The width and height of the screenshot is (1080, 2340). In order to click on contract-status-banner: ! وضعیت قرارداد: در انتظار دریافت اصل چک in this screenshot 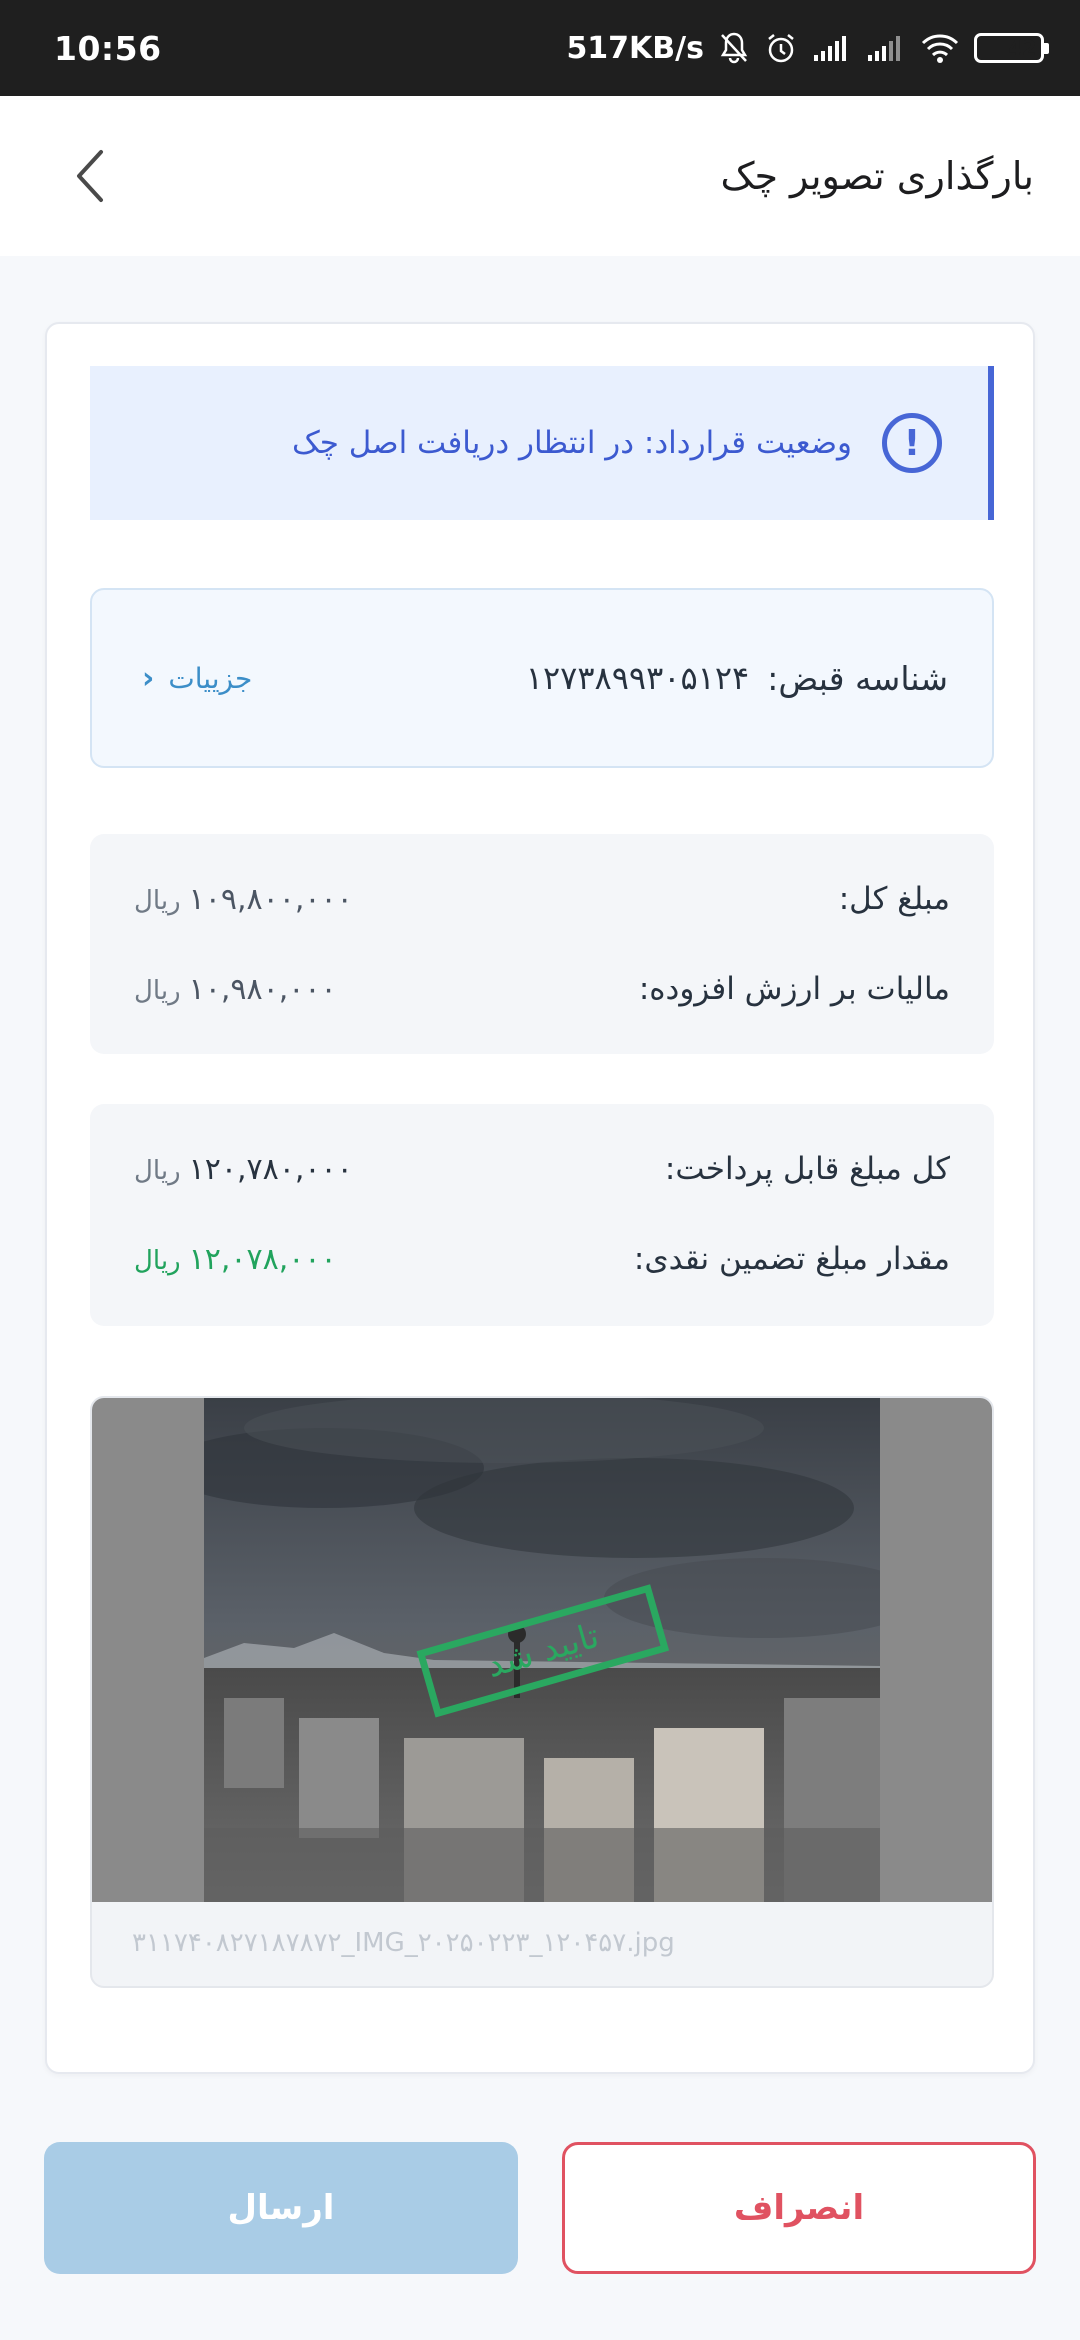, I will do `click(542, 443)`.